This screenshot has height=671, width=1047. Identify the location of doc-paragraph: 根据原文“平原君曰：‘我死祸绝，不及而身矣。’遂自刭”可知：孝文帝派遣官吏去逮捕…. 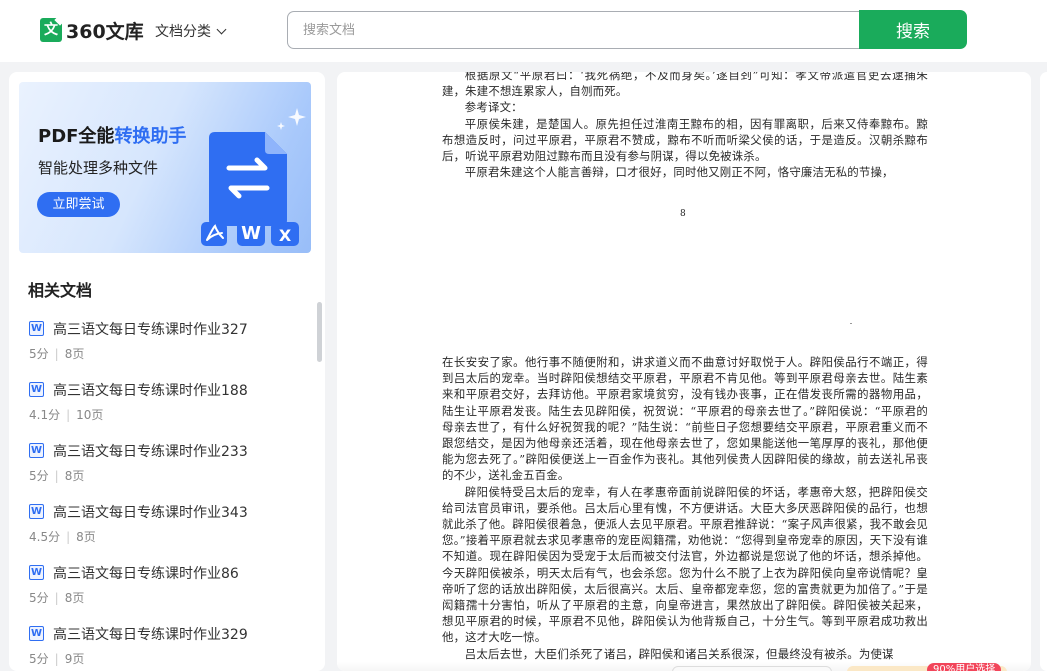
(685, 85).